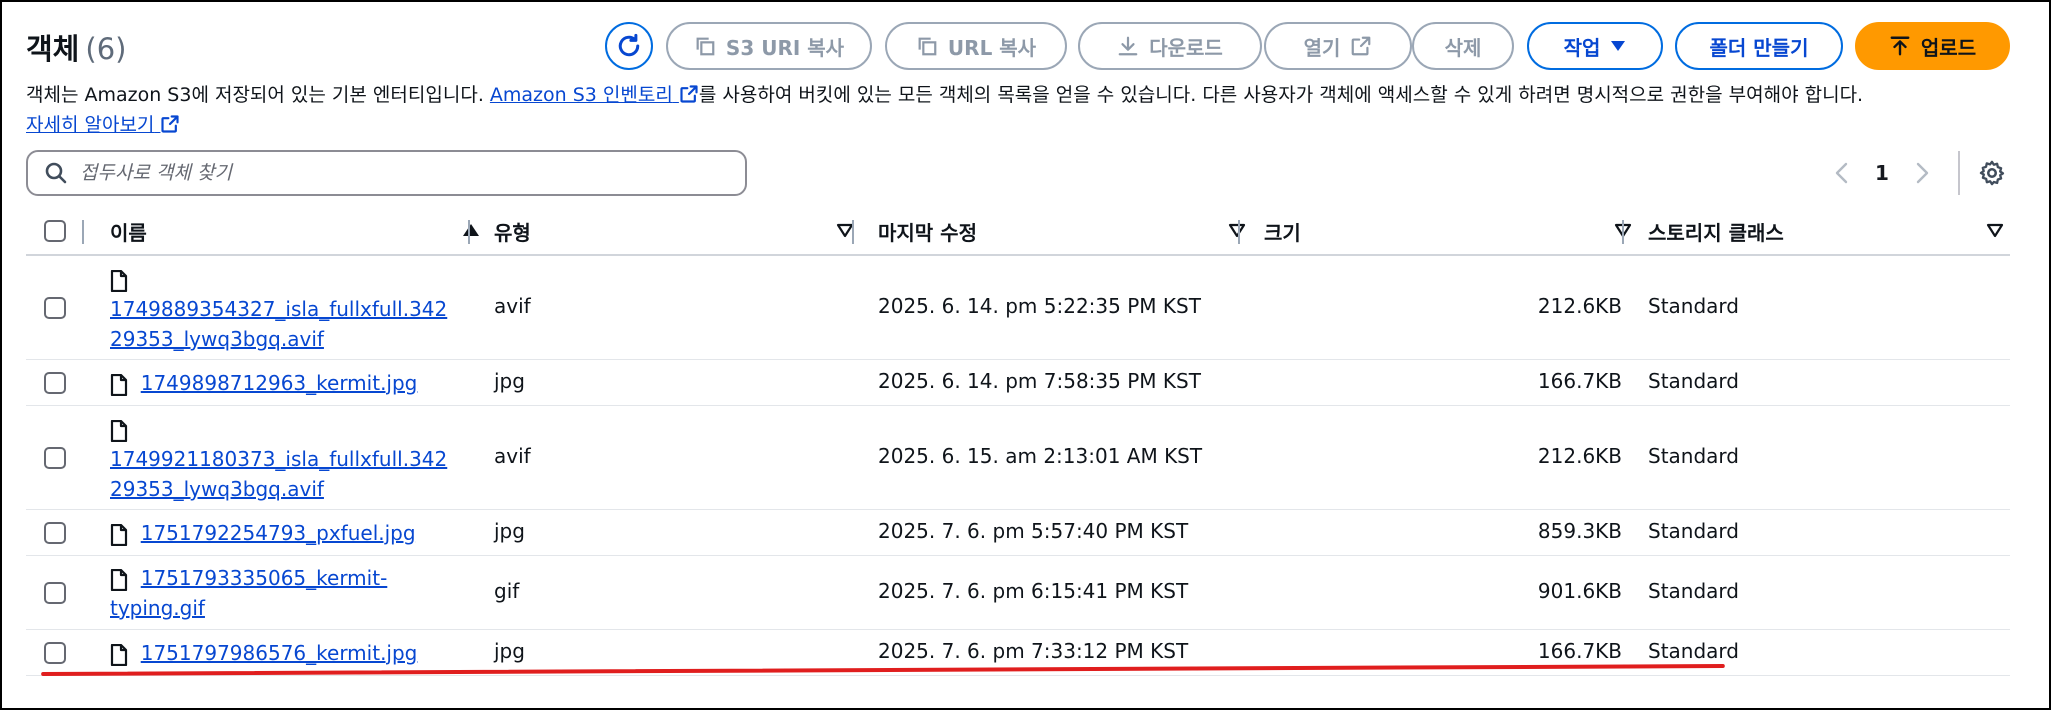  I want to click on preferences-button, so click(1992, 173).